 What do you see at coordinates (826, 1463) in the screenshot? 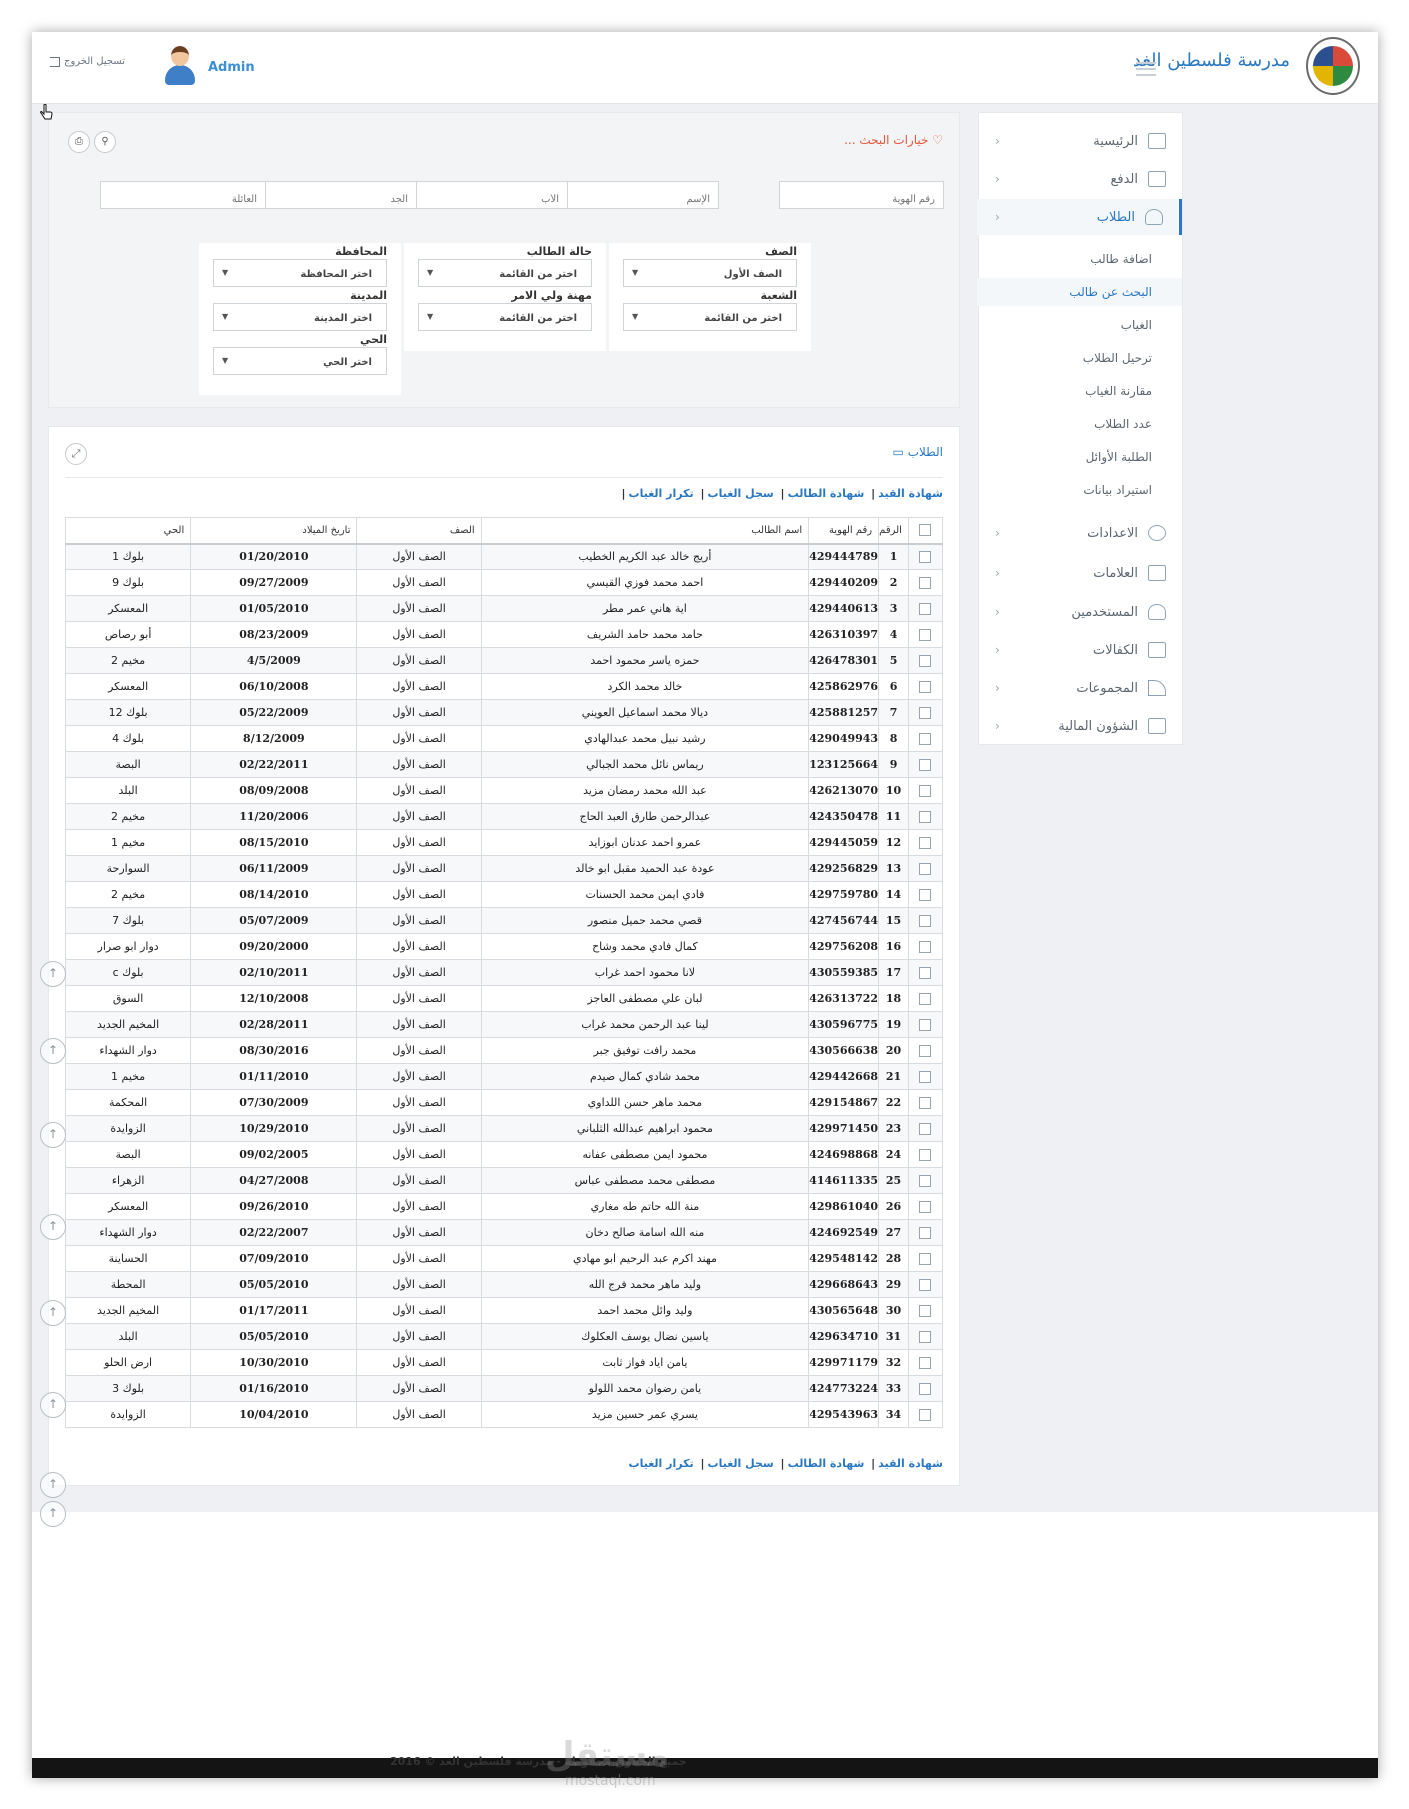
I see `student-certificate-link: شهادة الطالب` at bounding box center [826, 1463].